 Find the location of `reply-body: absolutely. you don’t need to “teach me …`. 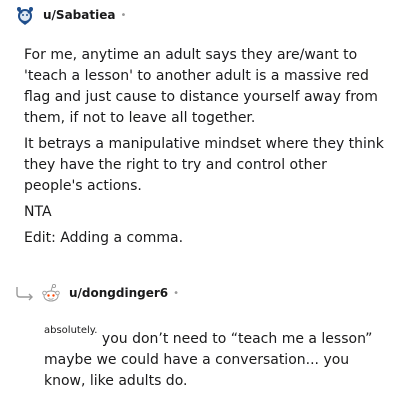

reply-body: absolutely. you don’t need to “teach me … is located at coordinates (214, 356).